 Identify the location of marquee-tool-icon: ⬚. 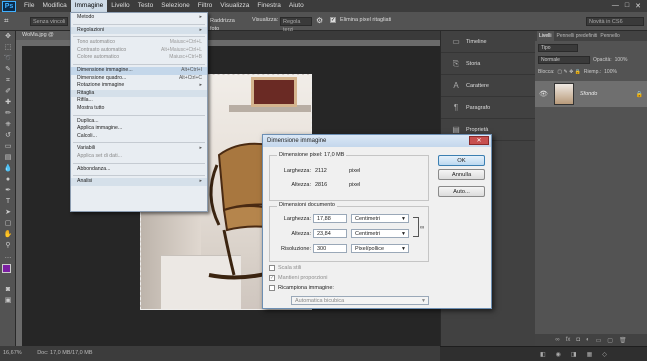
(8, 47).